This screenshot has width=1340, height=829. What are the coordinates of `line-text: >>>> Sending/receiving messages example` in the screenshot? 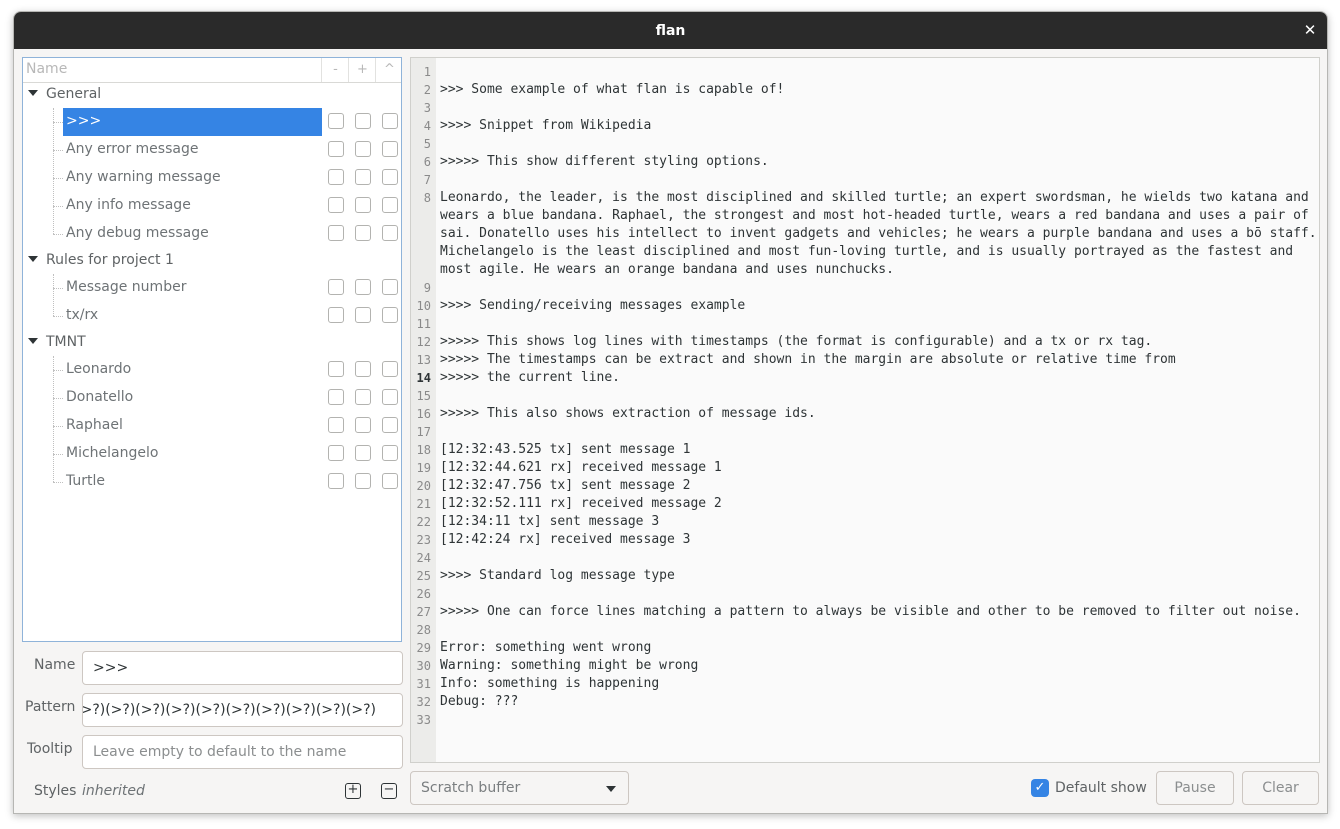 It's located at (593, 305).